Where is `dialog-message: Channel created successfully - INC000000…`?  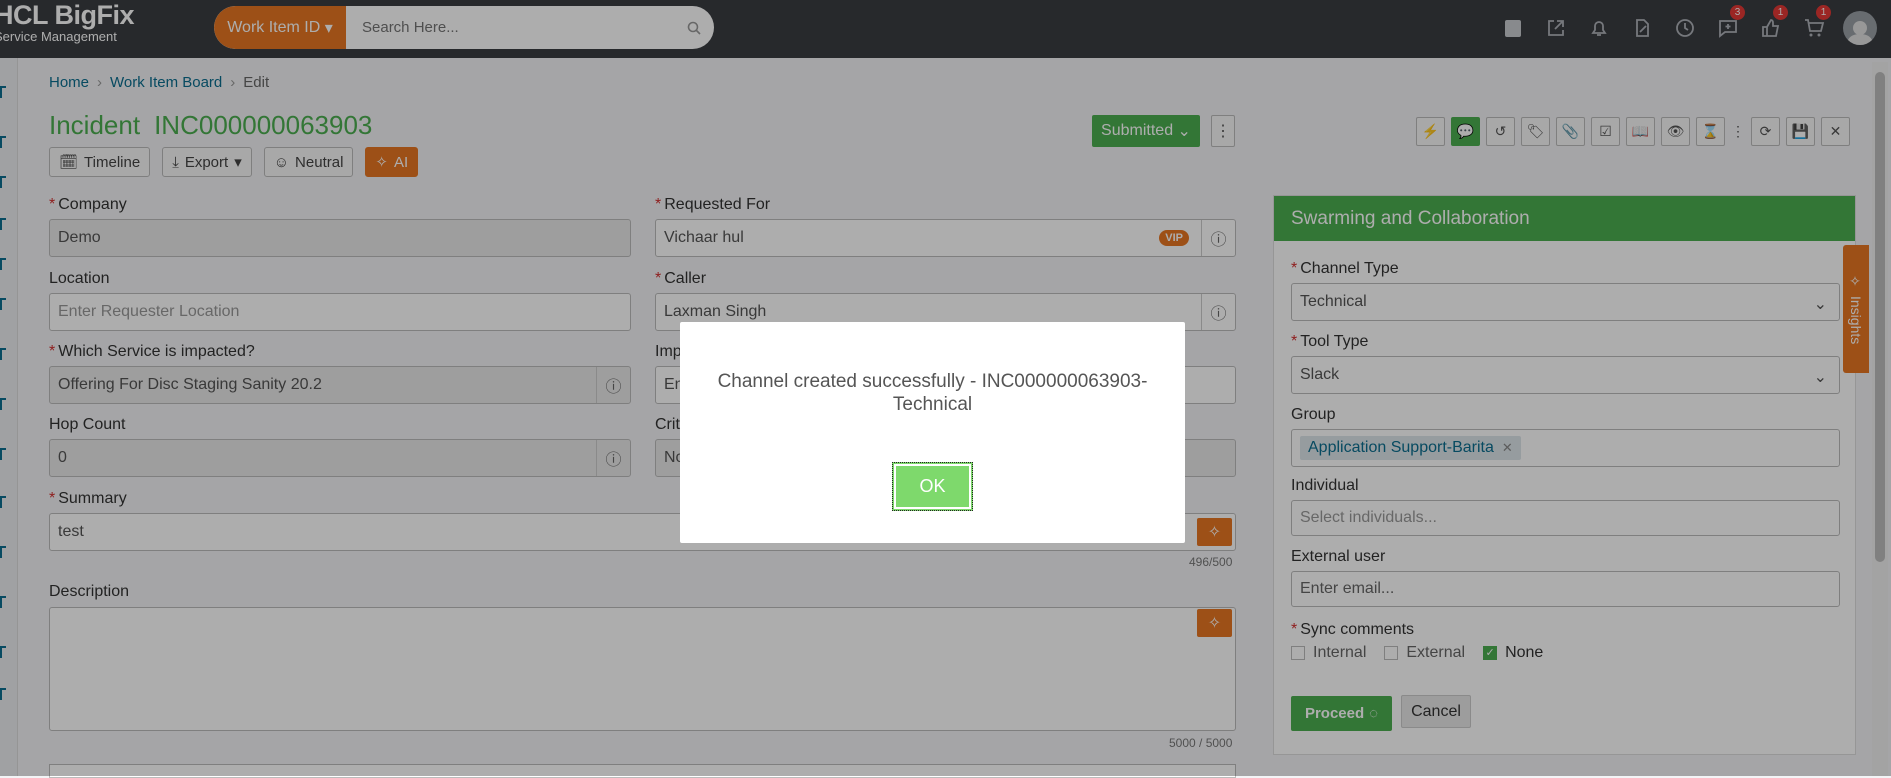 dialog-message: Channel created successfully - INC000000… is located at coordinates (932, 393).